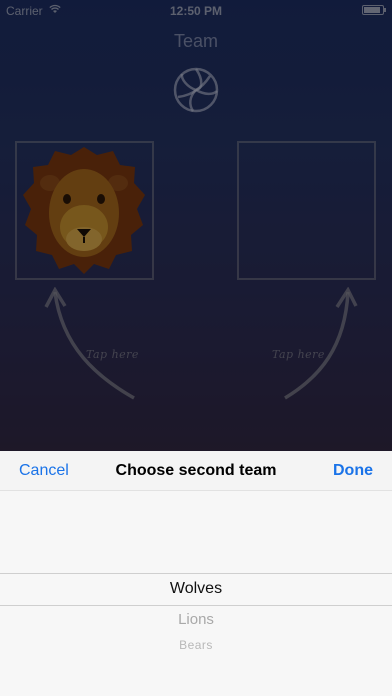 The width and height of the screenshot is (392, 696). Describe the element at coordinates (196, 471) in the screenshot. I see `picker-toolbar: Cancel Choose second team Done` at that location.